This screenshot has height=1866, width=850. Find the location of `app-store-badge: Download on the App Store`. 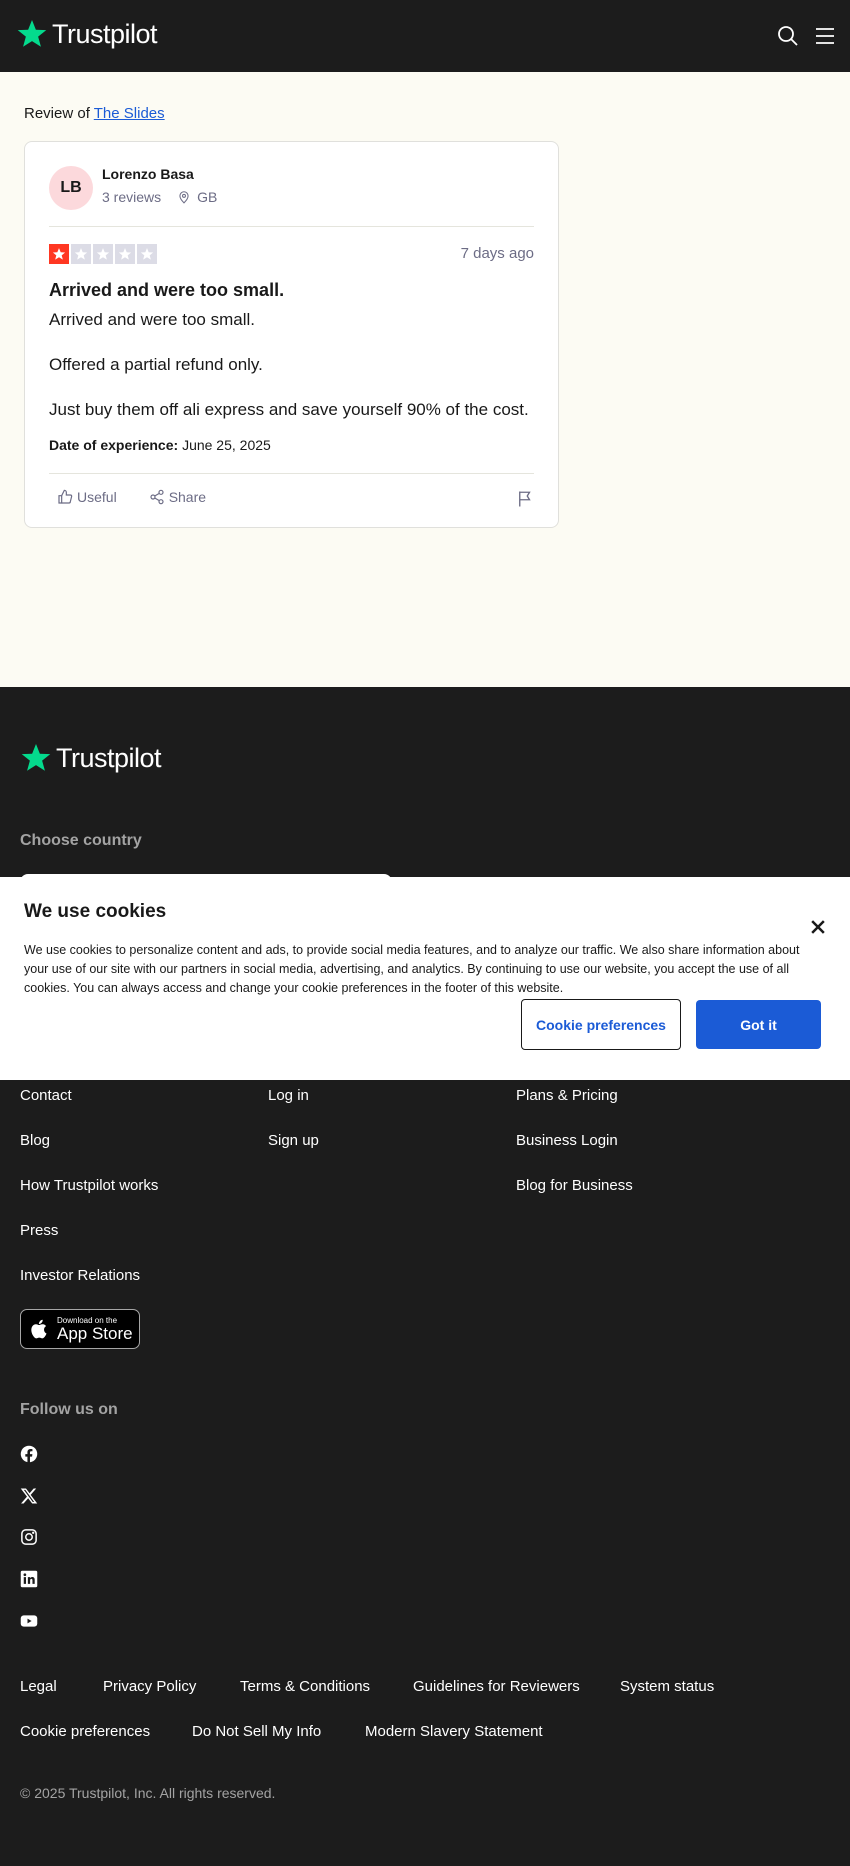

app-store-badge: Download on the App Store is located at coordinates (80, 1329).